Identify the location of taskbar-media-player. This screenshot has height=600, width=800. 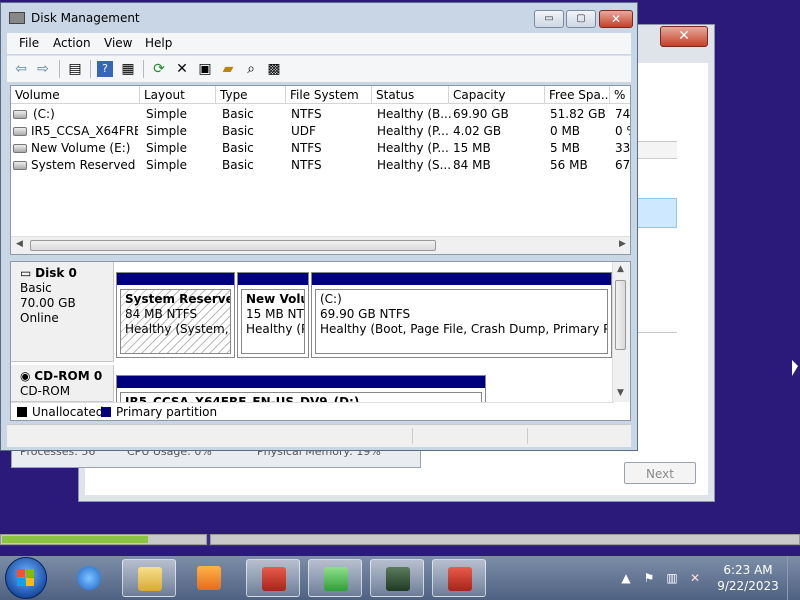
(209, 578).